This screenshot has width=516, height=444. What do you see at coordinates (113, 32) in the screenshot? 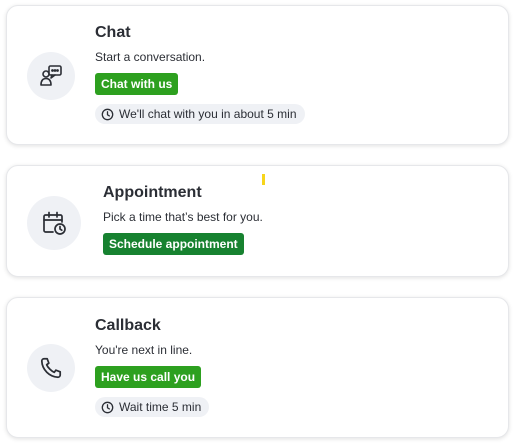
I see `chat-title: Chat` at bounding box center [113, 32].